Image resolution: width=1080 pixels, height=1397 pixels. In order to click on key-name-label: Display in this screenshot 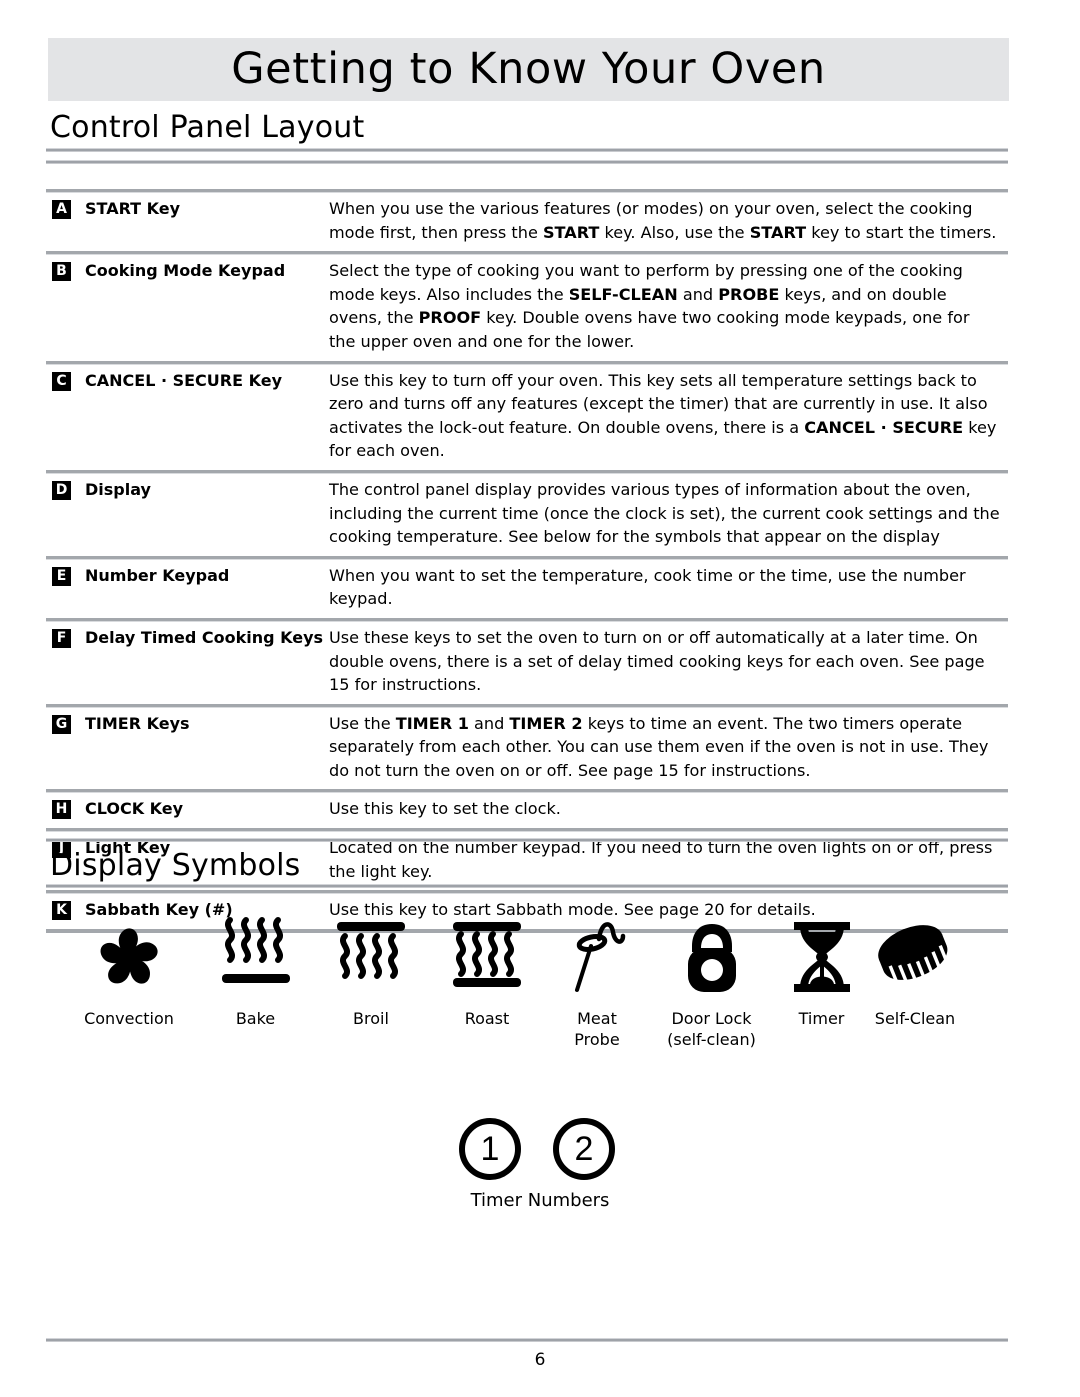, I will do `click(118, 489)`.